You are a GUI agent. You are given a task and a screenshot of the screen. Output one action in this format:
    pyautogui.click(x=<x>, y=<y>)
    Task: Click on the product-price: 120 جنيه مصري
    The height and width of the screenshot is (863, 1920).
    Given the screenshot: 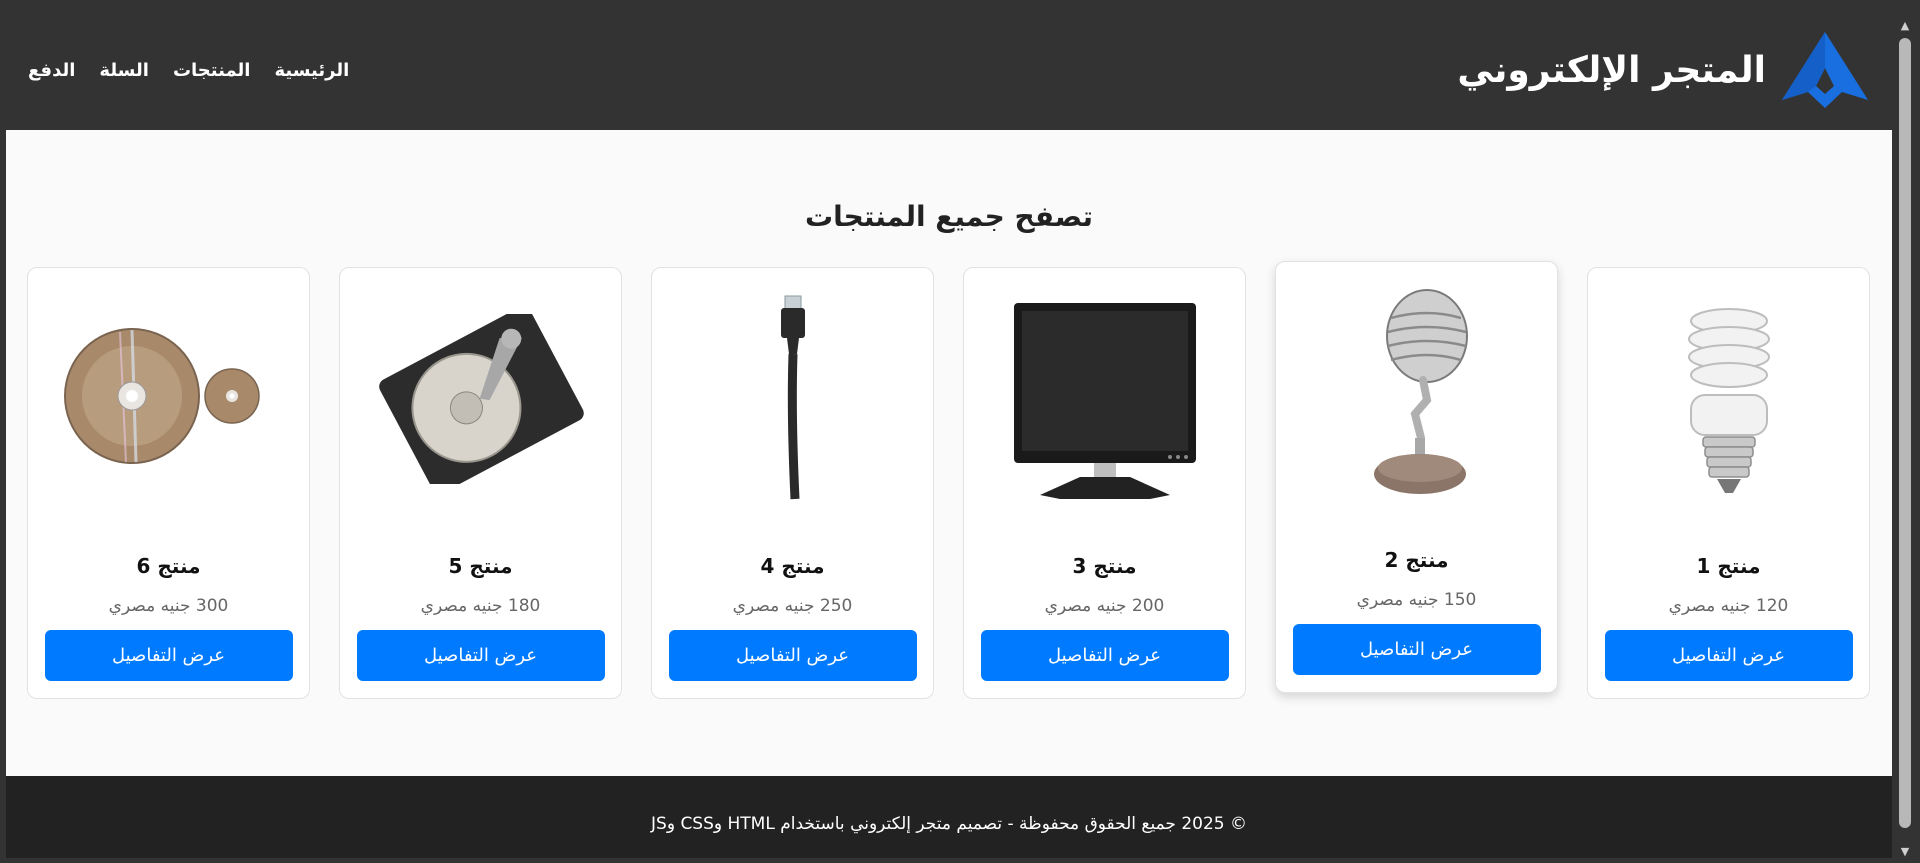 What is the action you would take?
    pyautogui.click(x=1728, y=606)
    